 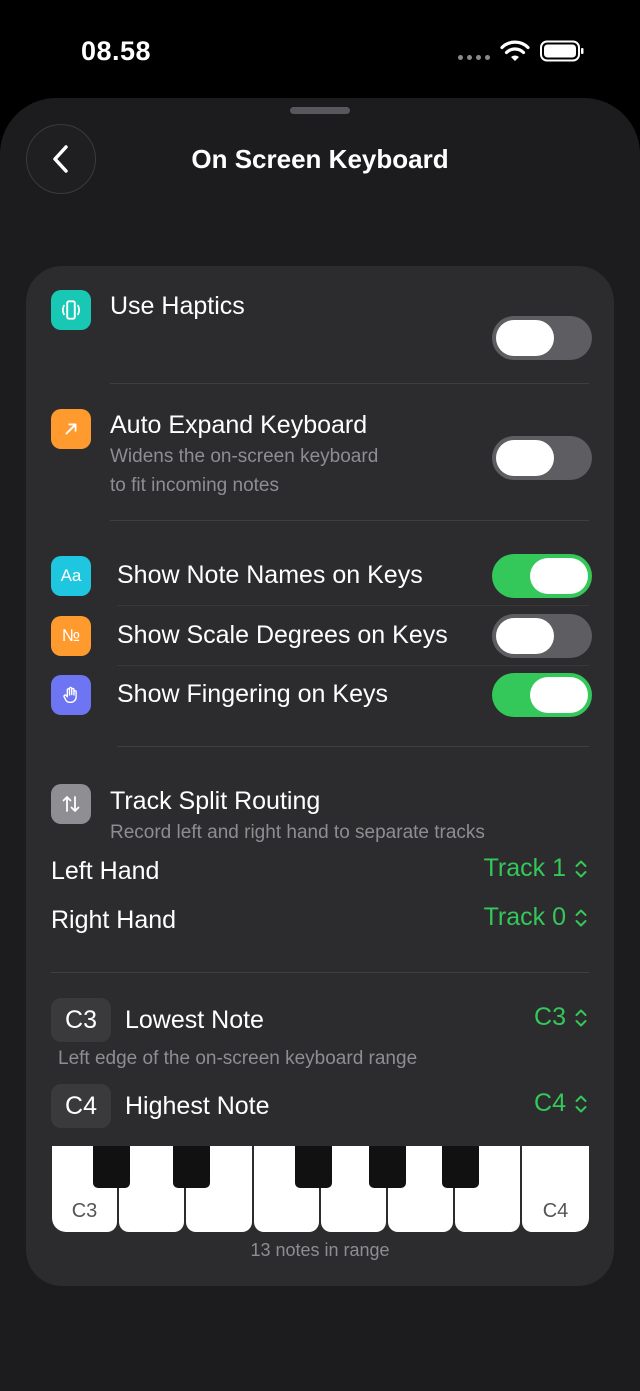 What do you see at coordinates (555, 1211) in the screenshot?
I see `key-label: C4` at bounding box center [555, 1211].